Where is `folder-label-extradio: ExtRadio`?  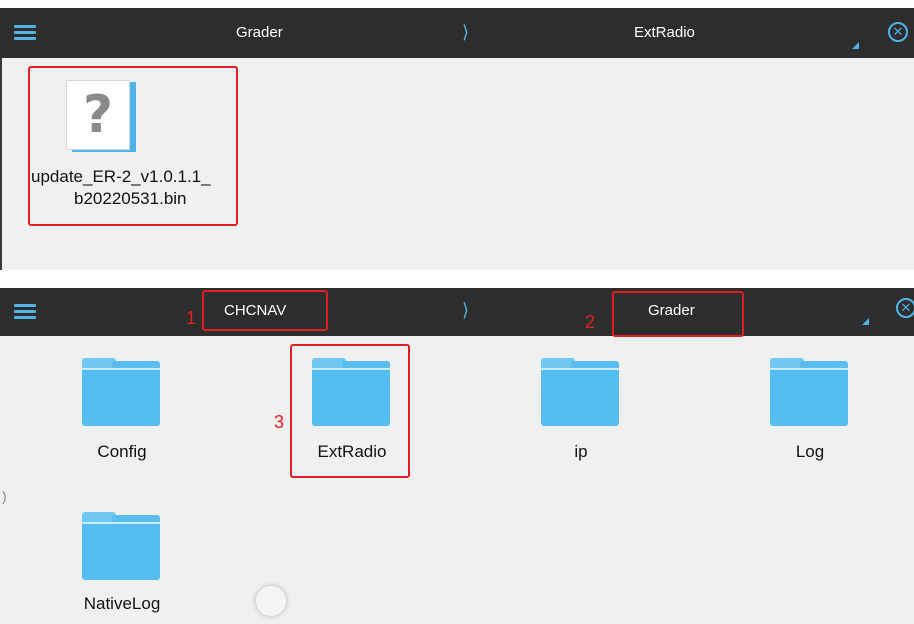
folder-label-extradio: ExtRadio is located at coordinates (352, 452).